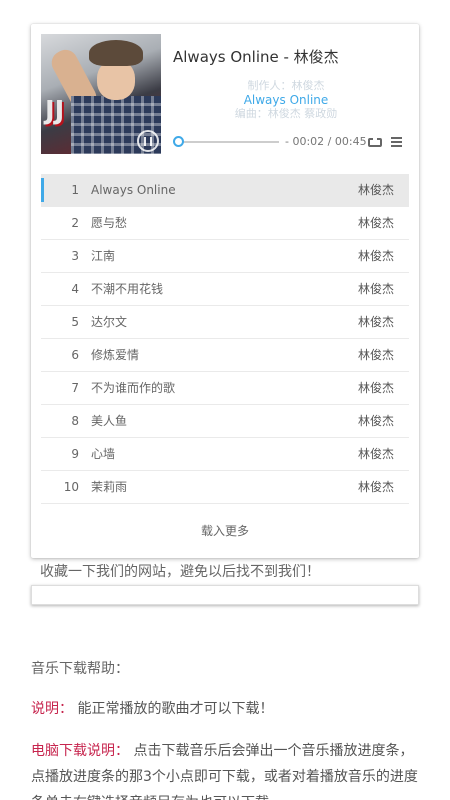 Image resolution: width=450 pixels, height=800 pixels. What do you see at coordinates (225, 355) in the screenshot?
I see `playlist-row: 6 修炼爱情 林俊杰` at bounding box center [225, 355].